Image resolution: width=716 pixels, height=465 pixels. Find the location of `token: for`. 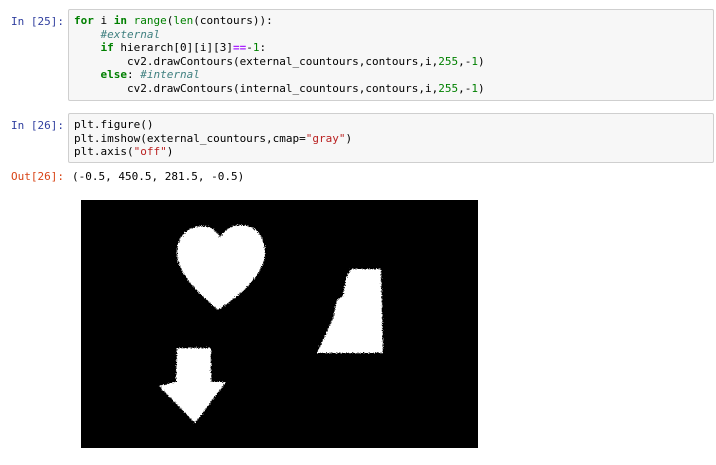

token: for is located at coordinates (84, 20).